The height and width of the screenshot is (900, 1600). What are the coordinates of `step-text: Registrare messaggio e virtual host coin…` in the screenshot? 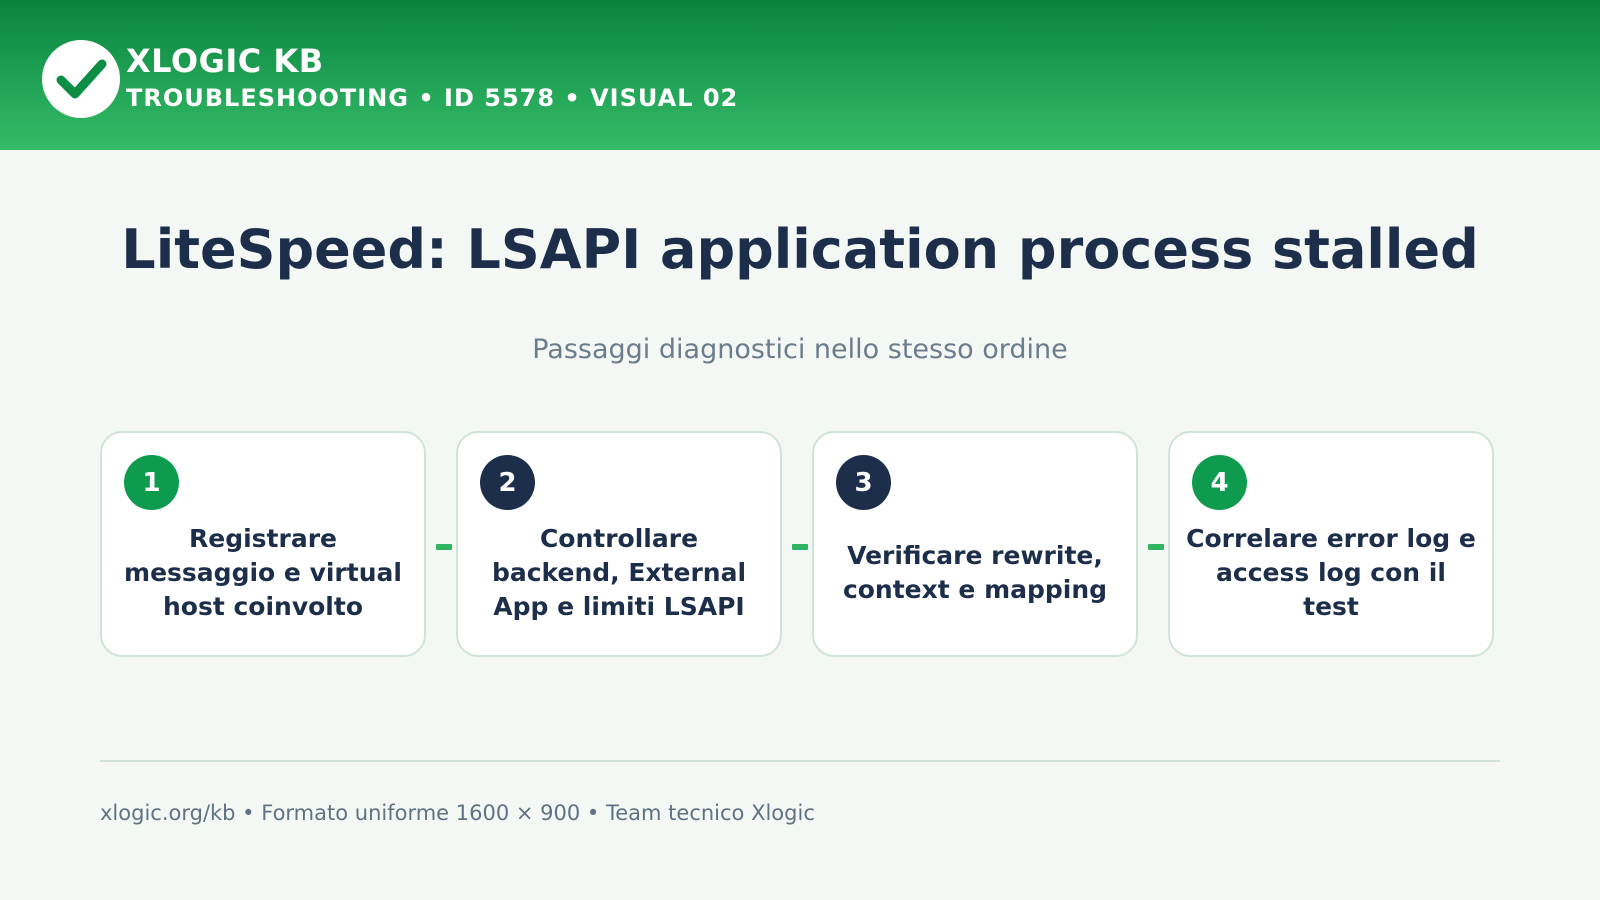 It's located at (263, 572).